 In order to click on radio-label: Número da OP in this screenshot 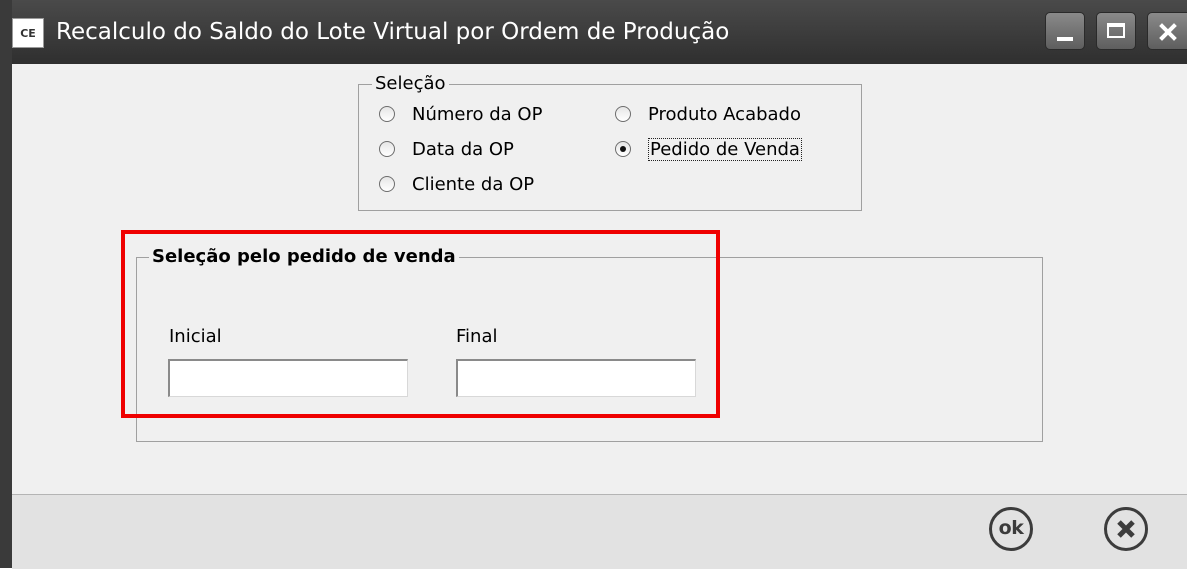, I will do `click(477, 114)`.